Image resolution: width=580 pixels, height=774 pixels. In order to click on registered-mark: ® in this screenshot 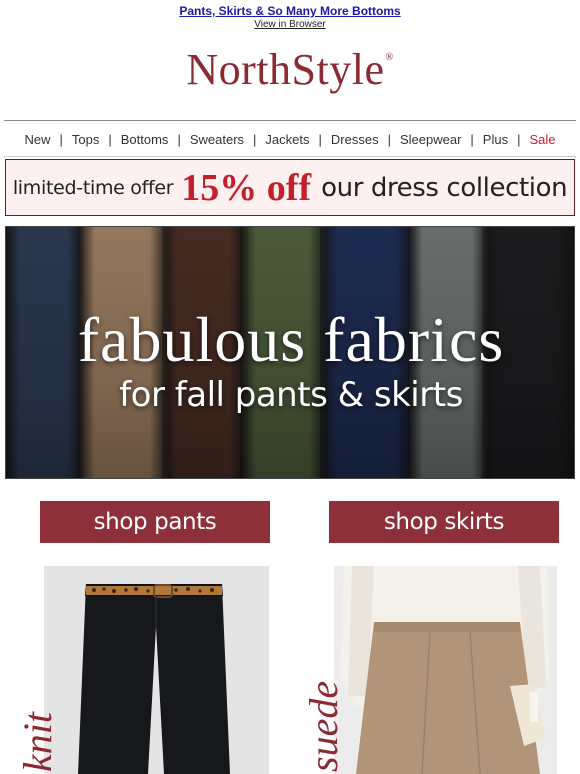, I will do `click(389, 57)`.